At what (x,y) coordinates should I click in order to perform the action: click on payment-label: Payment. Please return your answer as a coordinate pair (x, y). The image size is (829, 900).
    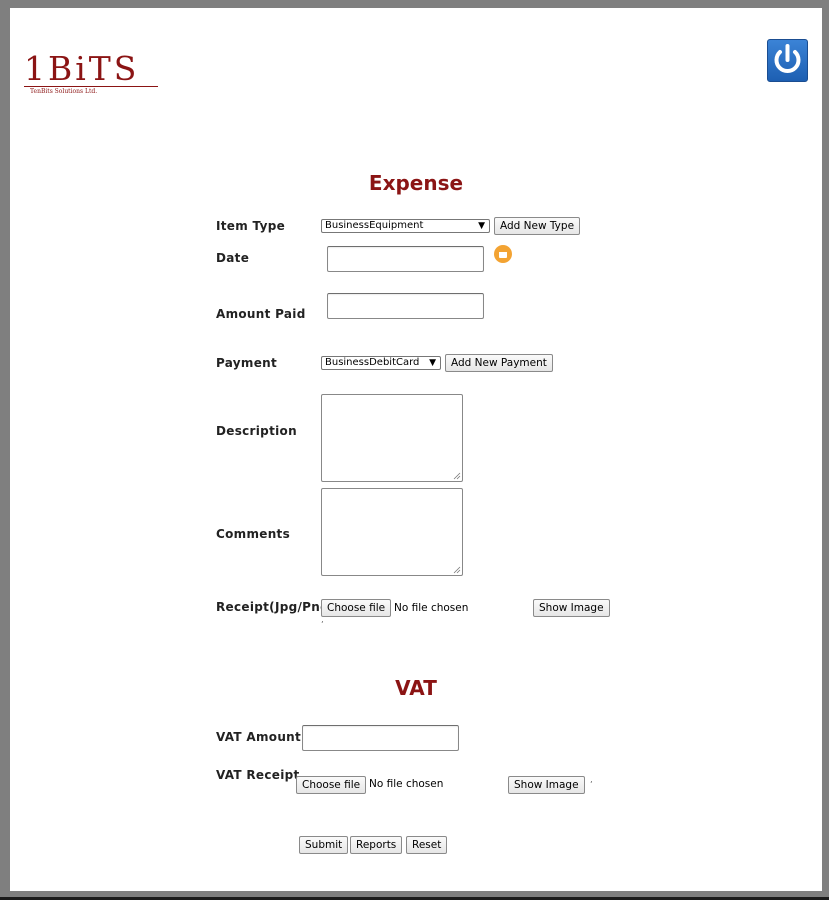
    Looking at the image, I should click on (247, 363).